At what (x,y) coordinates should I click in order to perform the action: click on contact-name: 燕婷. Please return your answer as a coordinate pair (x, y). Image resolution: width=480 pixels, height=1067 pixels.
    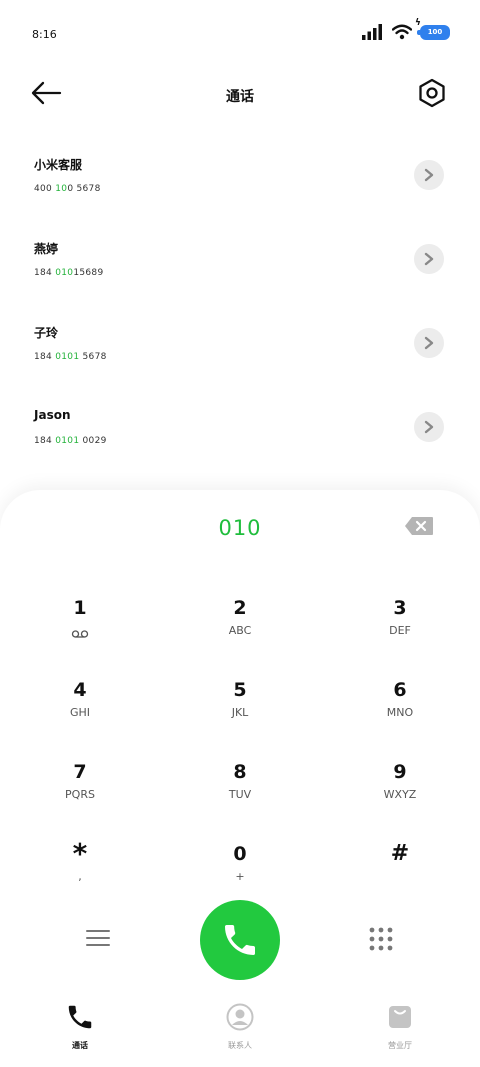
    Looking at the image, I should click on (46, 249).